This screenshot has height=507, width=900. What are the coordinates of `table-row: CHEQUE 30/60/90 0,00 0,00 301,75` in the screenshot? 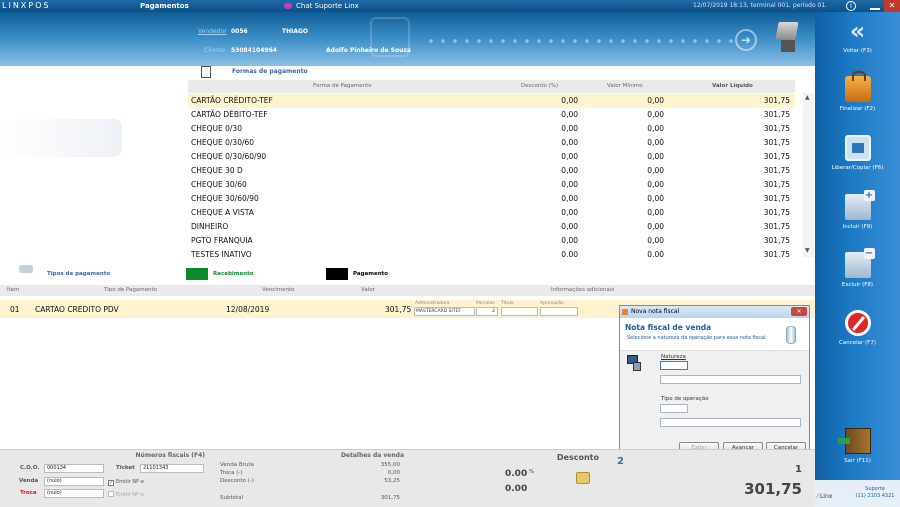 It's located at (491, 199).